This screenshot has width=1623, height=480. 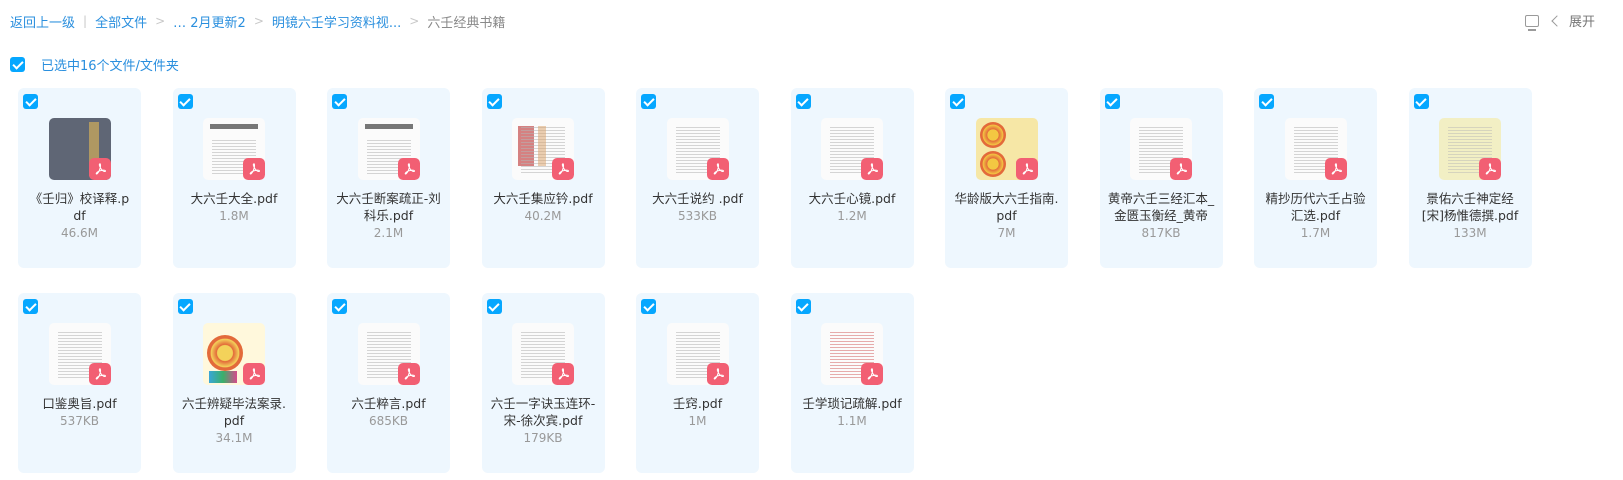 I want to click on file-size: 1.1M, so click(x=852, y=421).